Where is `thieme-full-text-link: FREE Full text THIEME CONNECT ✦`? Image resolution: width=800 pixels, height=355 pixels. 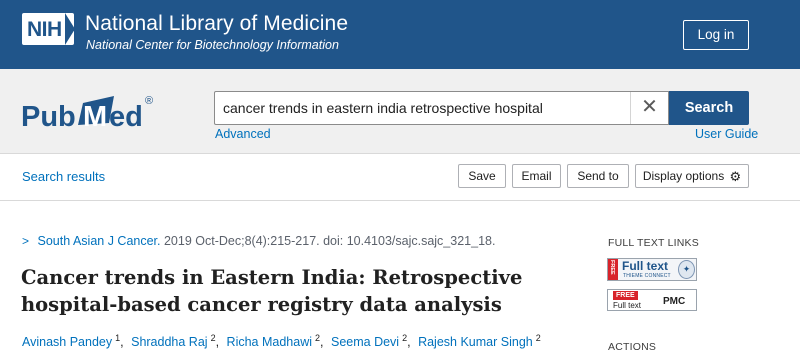
thieme-full-text-link: FREE Full text THIEME CONNECT ✦ is located at coordinates (652, 269).